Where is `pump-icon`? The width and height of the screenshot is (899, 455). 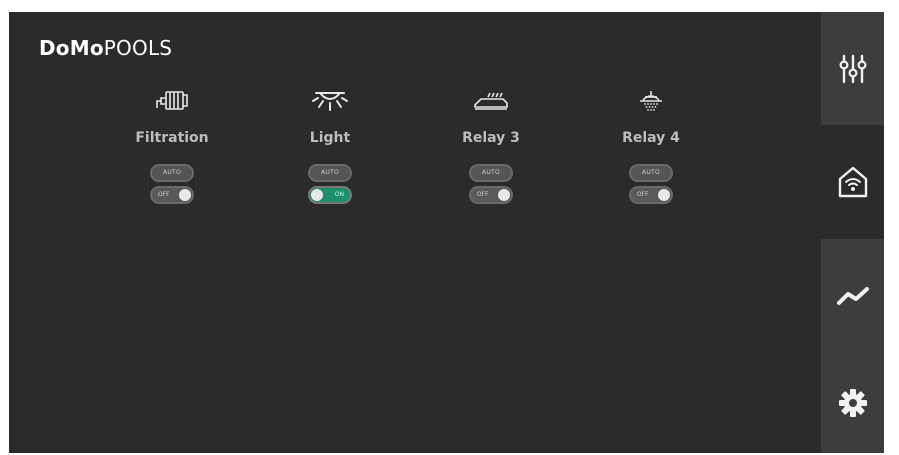
pump-icon is located at coordinates (172, 101).